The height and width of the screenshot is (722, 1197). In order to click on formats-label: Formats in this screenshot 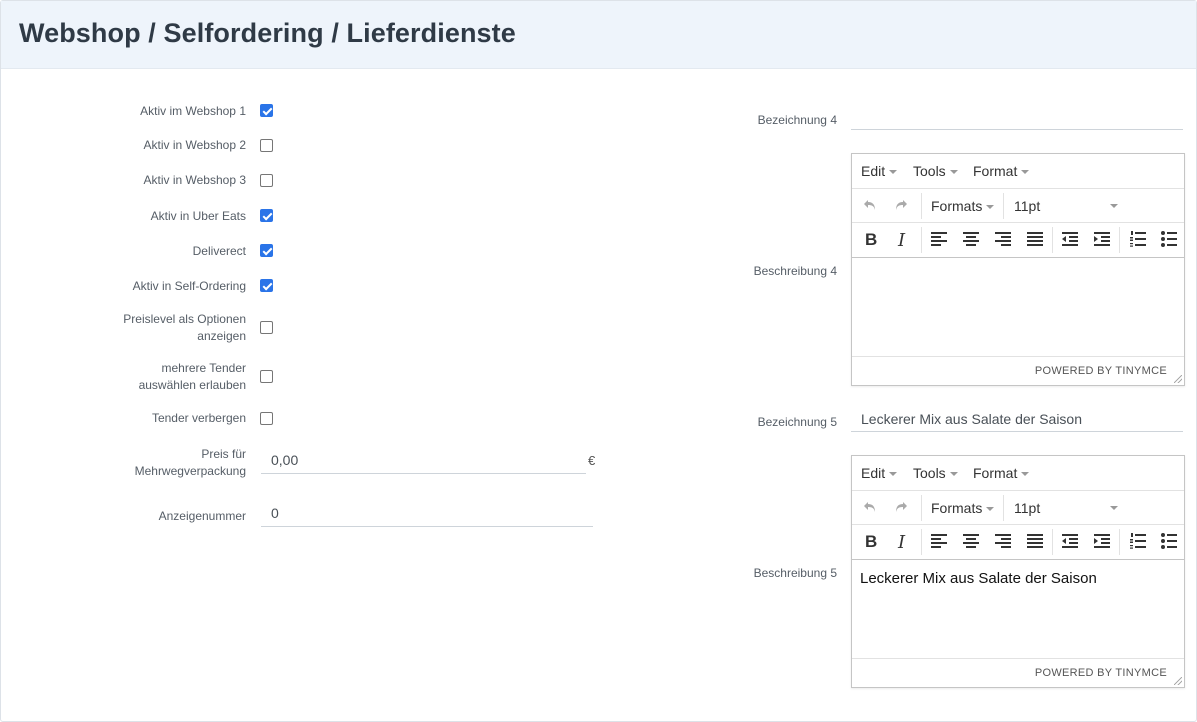, I will do `click(957, 508)`.